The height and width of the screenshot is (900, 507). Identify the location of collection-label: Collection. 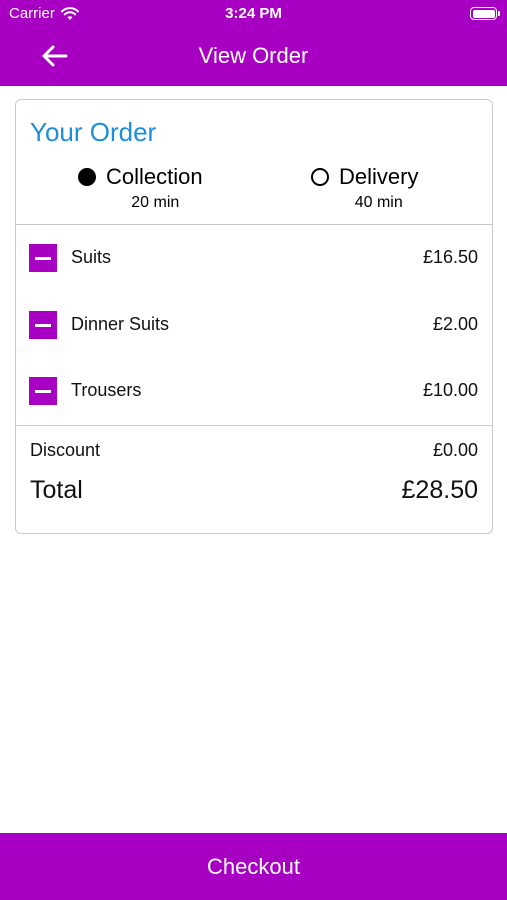
(154, 176).